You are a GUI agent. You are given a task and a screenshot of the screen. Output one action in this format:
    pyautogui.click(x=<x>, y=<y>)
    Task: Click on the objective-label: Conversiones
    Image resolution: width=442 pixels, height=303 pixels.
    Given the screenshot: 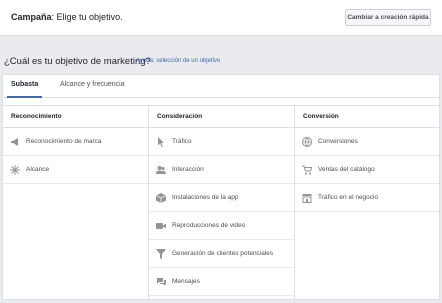 What is the action you would take?
    pyautogui.click(x=338, y=141)
    